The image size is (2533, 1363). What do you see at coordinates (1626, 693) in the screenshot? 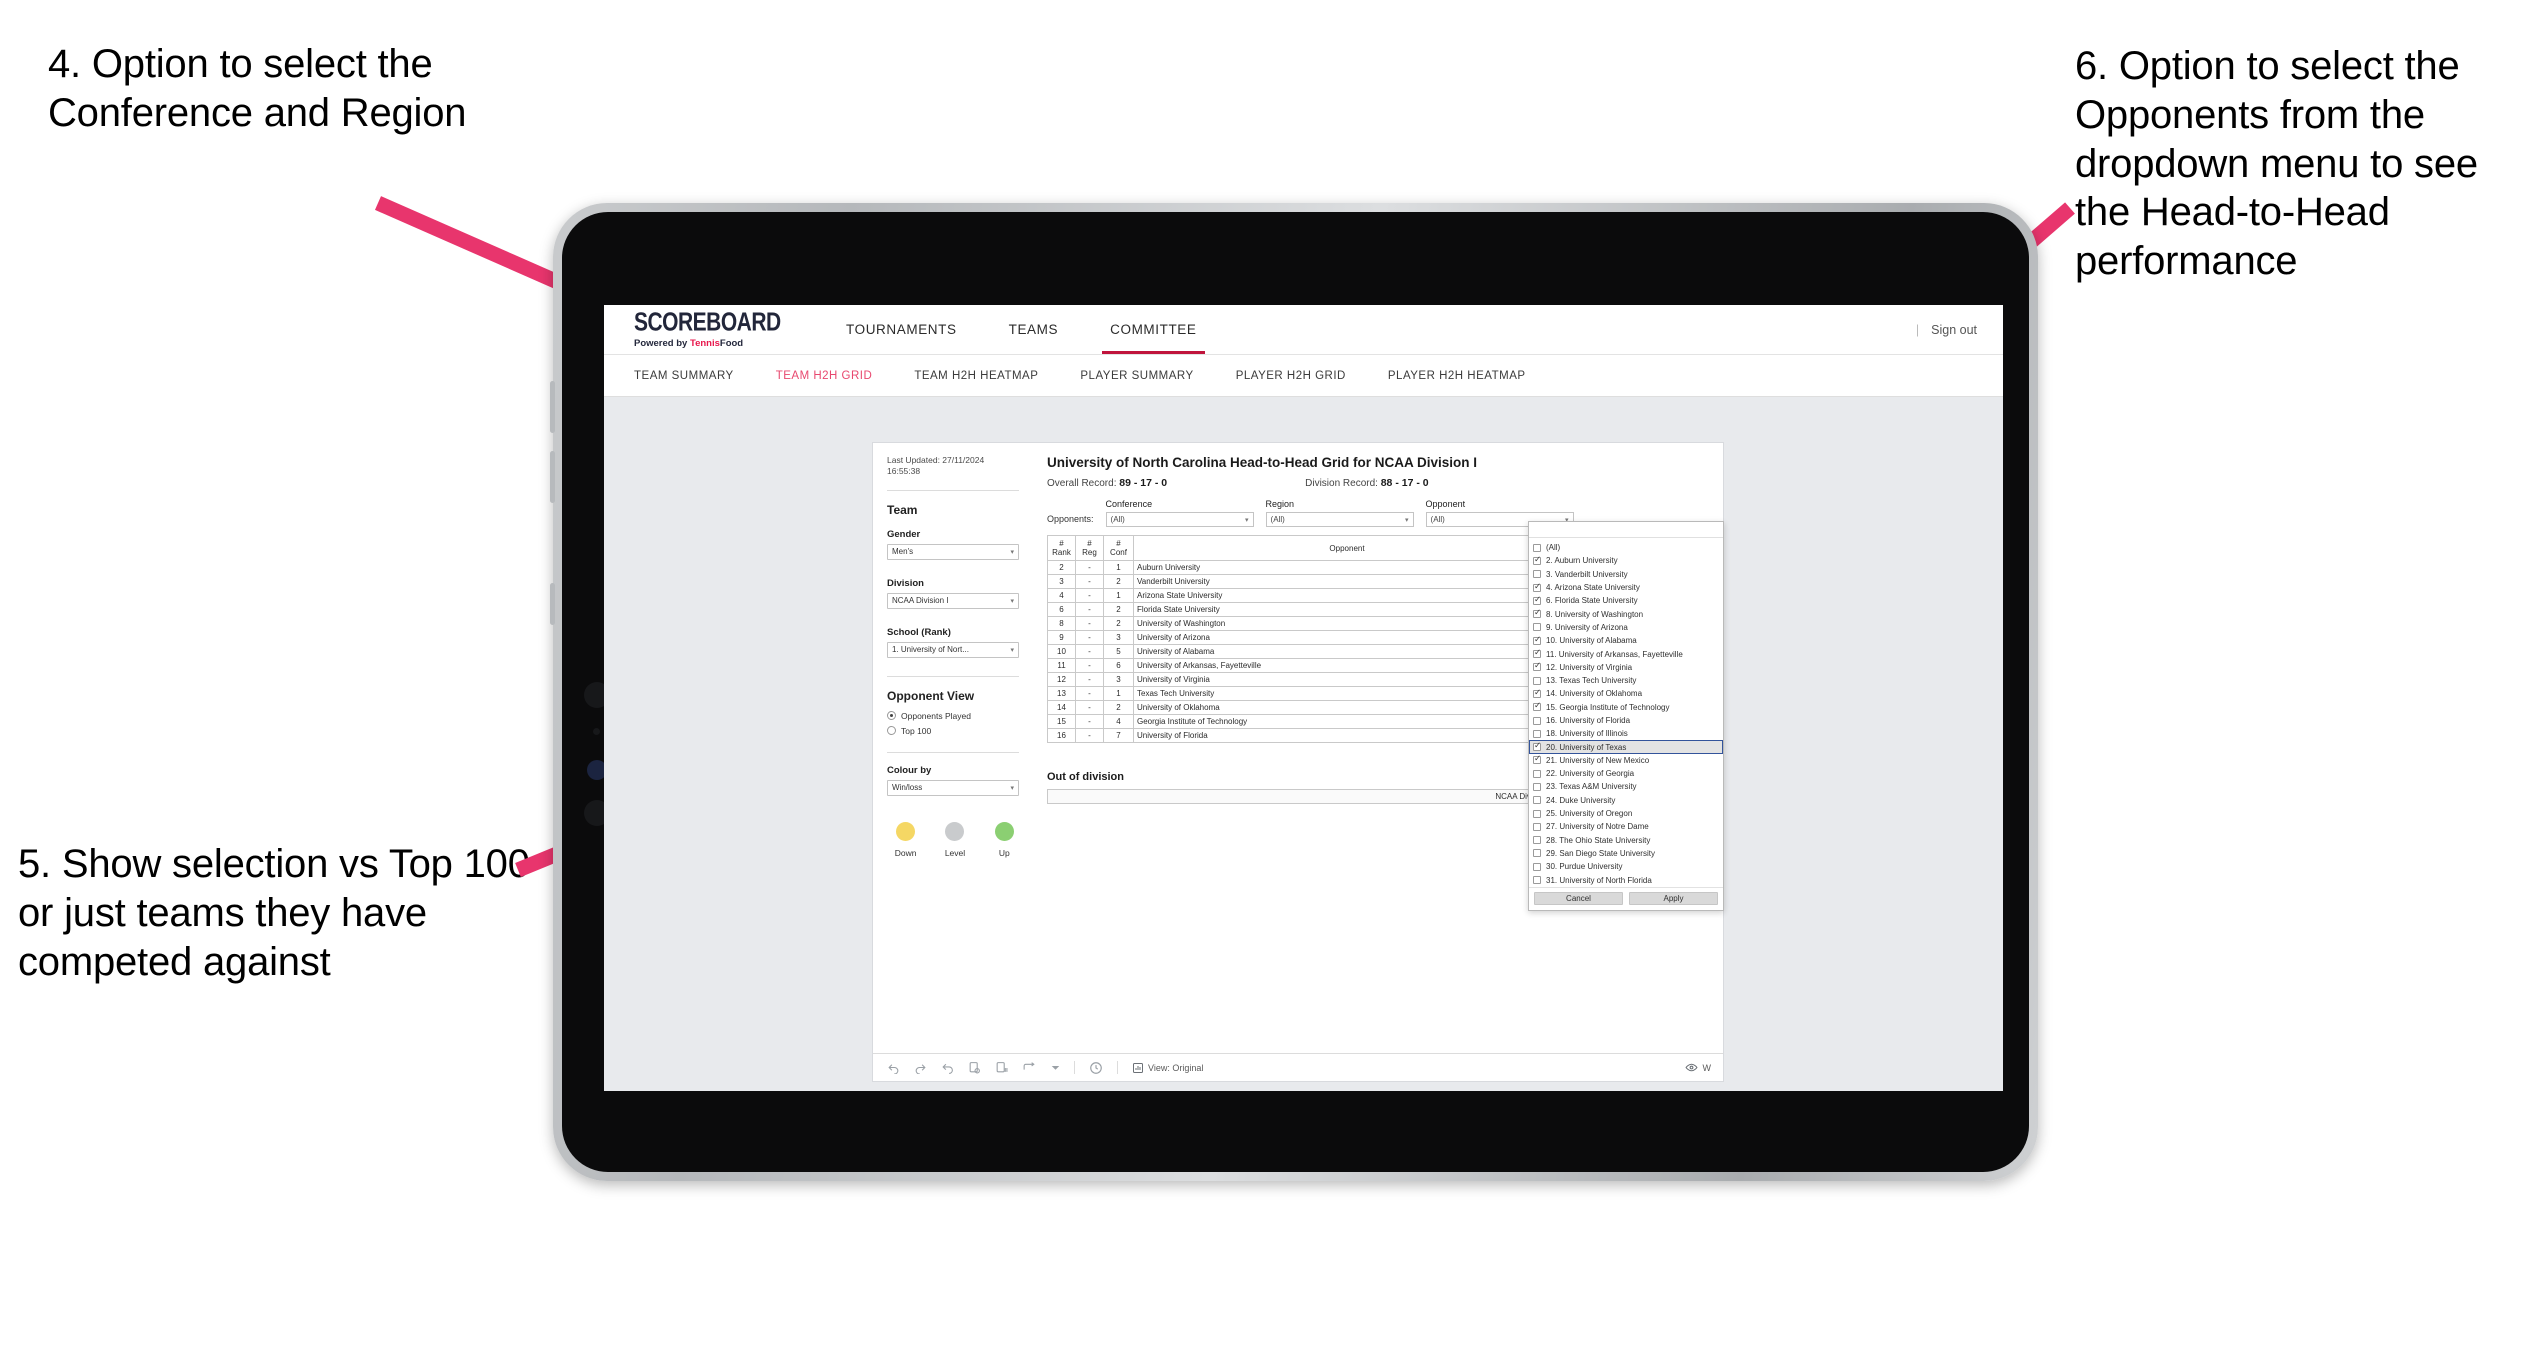
I see `dropdown-option: 14. University of Oklahoma` at bounding box center [1626, 693].